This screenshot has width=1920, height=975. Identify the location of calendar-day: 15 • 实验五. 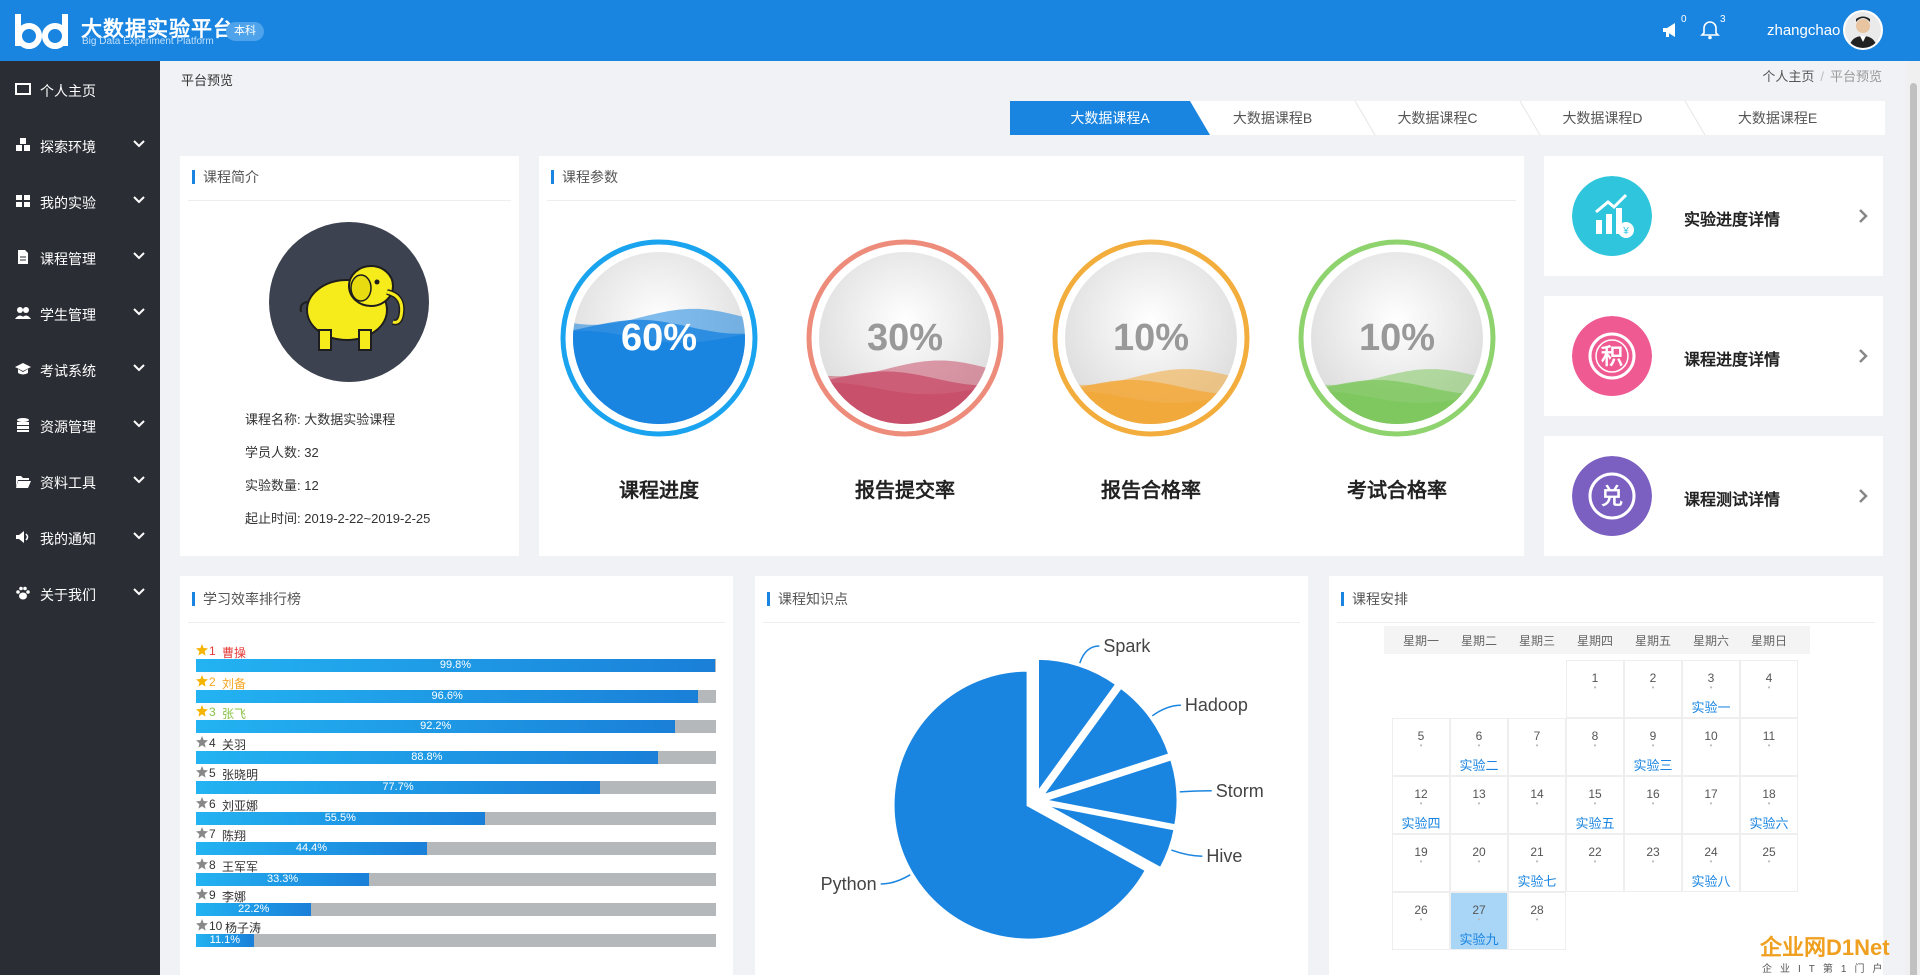
(1595, 805).